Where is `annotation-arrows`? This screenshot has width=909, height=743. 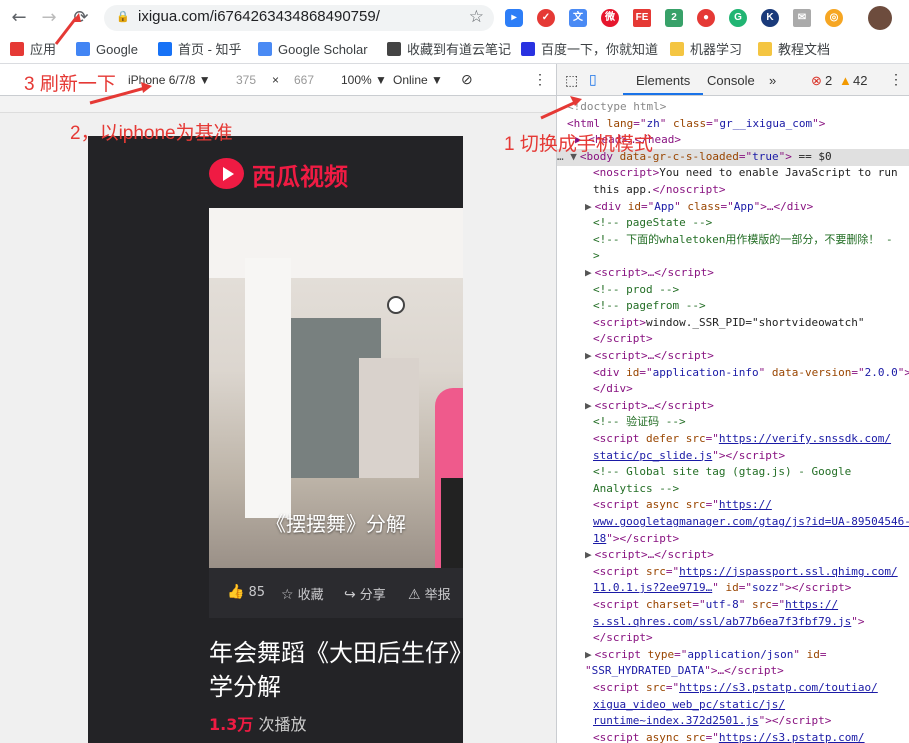
annotation-arrows is located at coordinates (318, 66).